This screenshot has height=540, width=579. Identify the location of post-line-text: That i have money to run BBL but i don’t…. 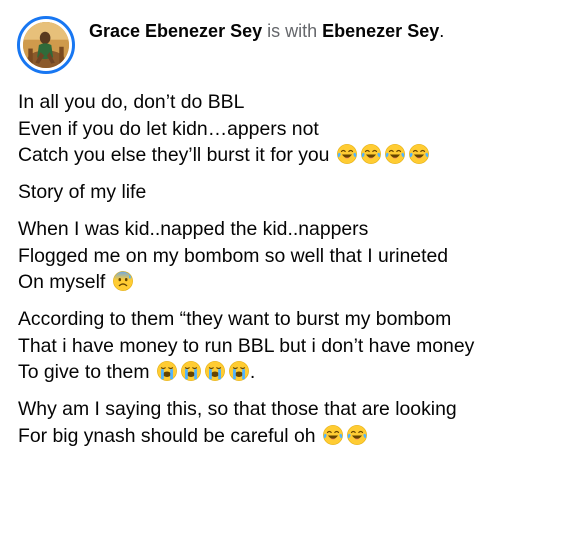
(246, 345).